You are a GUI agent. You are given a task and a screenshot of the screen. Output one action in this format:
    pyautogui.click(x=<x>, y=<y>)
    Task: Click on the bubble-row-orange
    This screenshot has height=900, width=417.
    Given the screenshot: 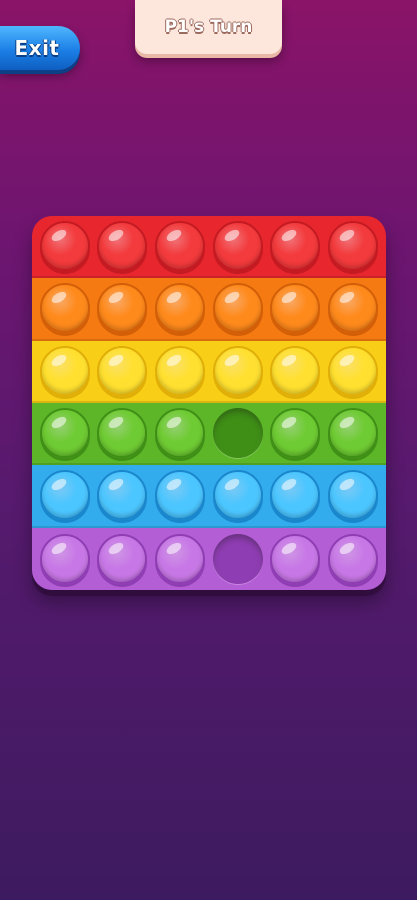 What is the action you would take?
    pyautogui.click(x=209, y=309)
    